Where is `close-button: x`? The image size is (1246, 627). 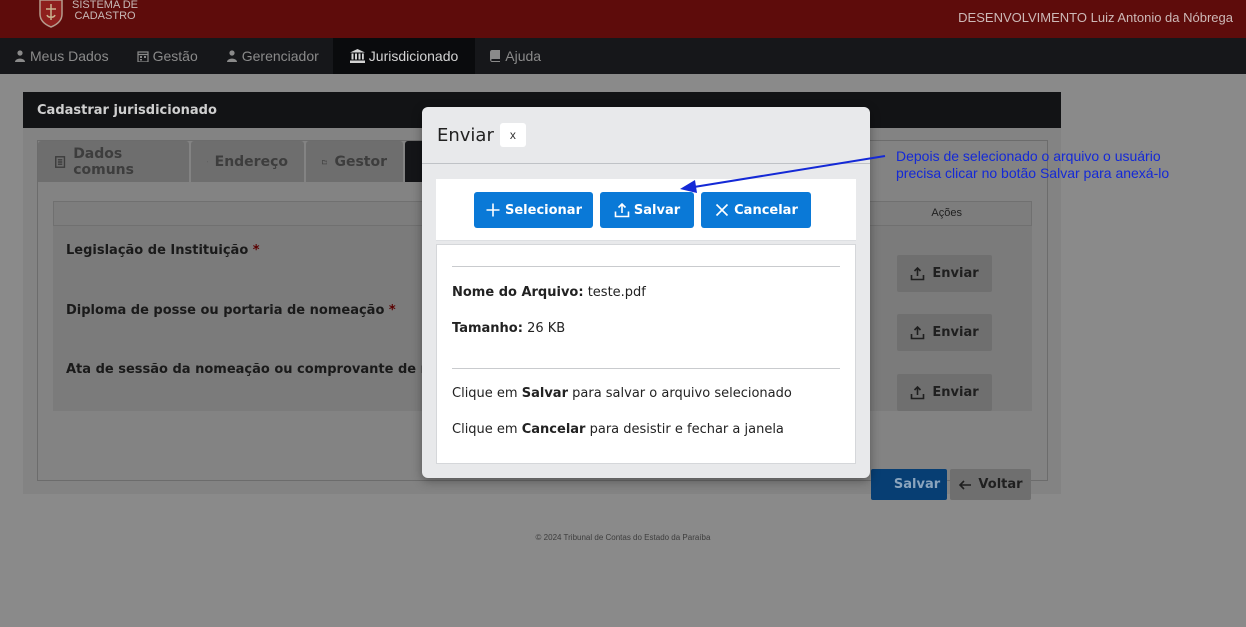
close-button: x is located at coordinates (512, 135).